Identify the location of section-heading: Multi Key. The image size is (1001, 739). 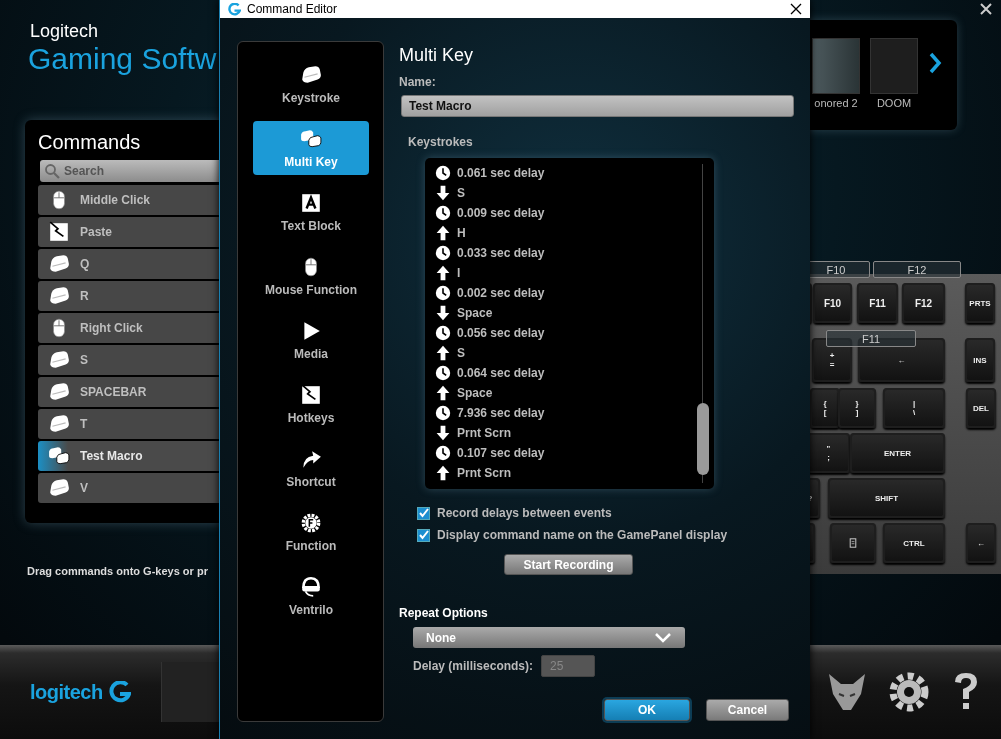
(437, 55).